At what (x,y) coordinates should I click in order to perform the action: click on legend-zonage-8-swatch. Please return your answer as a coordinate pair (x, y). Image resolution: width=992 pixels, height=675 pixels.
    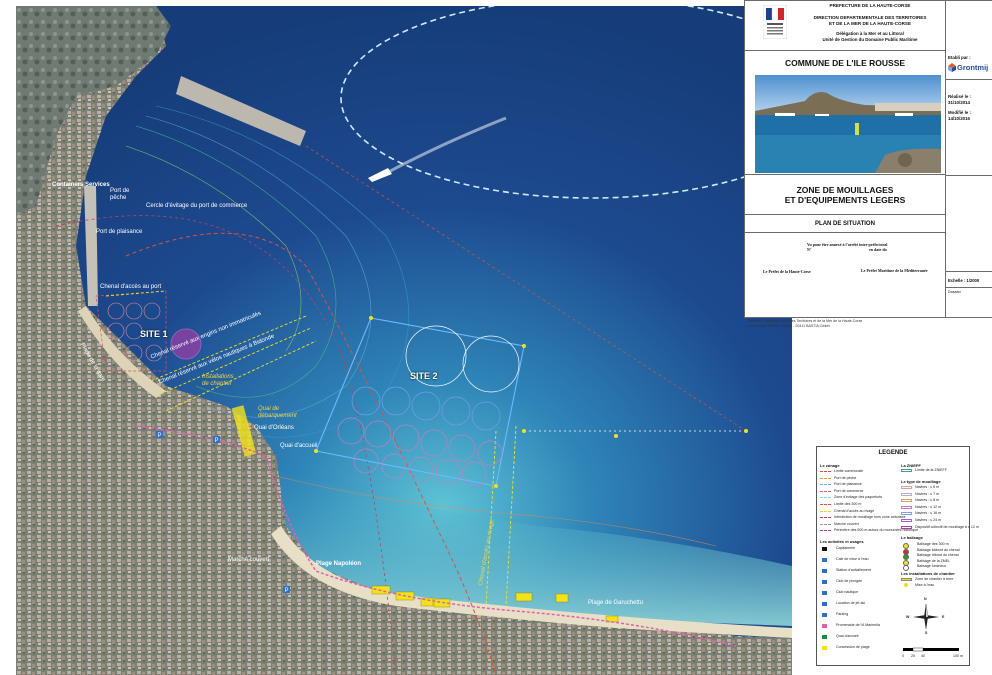
    Looking at the image, I should click on (825, 524).